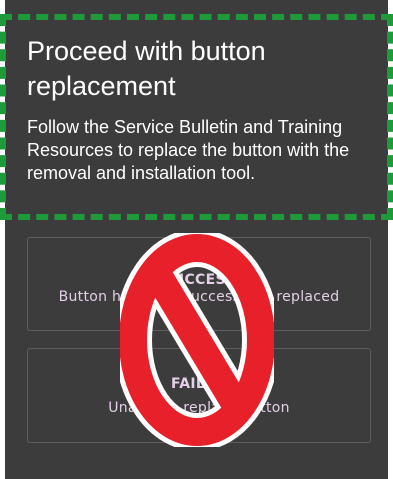 The height and width of the screenshot is (479, 393). What do you see at coordinates (146, 68) in the screenshot?
I see `dialog-title: Proceed with button replacement` at bounding box center [146, 68].